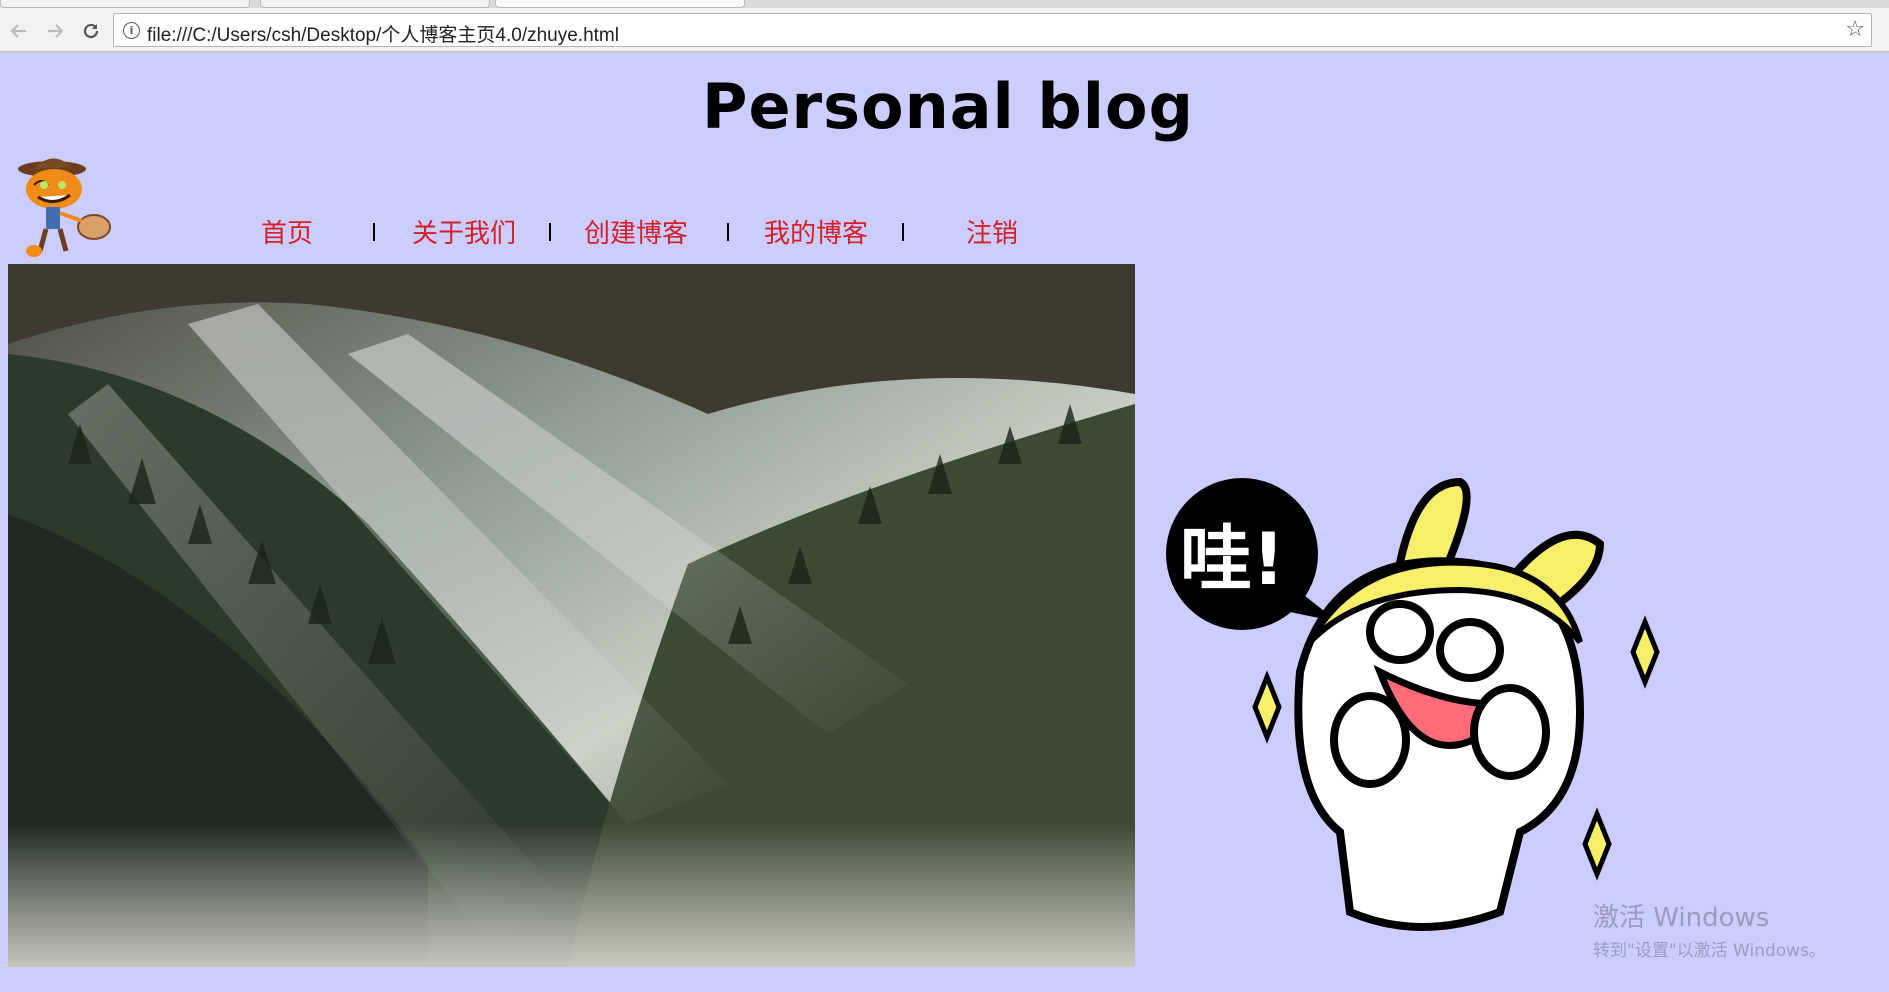 The height and width of the screenshot is (992, 1889). Describe the element at coordinates (1681, 918) in the screenshot. I see `activation-title: 激活 Windows` at that location.